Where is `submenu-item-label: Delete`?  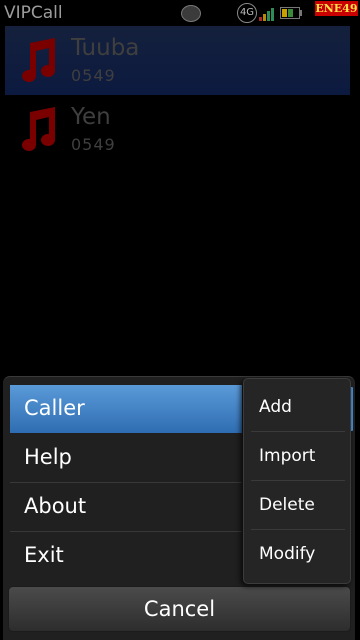
submenu-item-label: Delete is located at coordinates (287, 505).